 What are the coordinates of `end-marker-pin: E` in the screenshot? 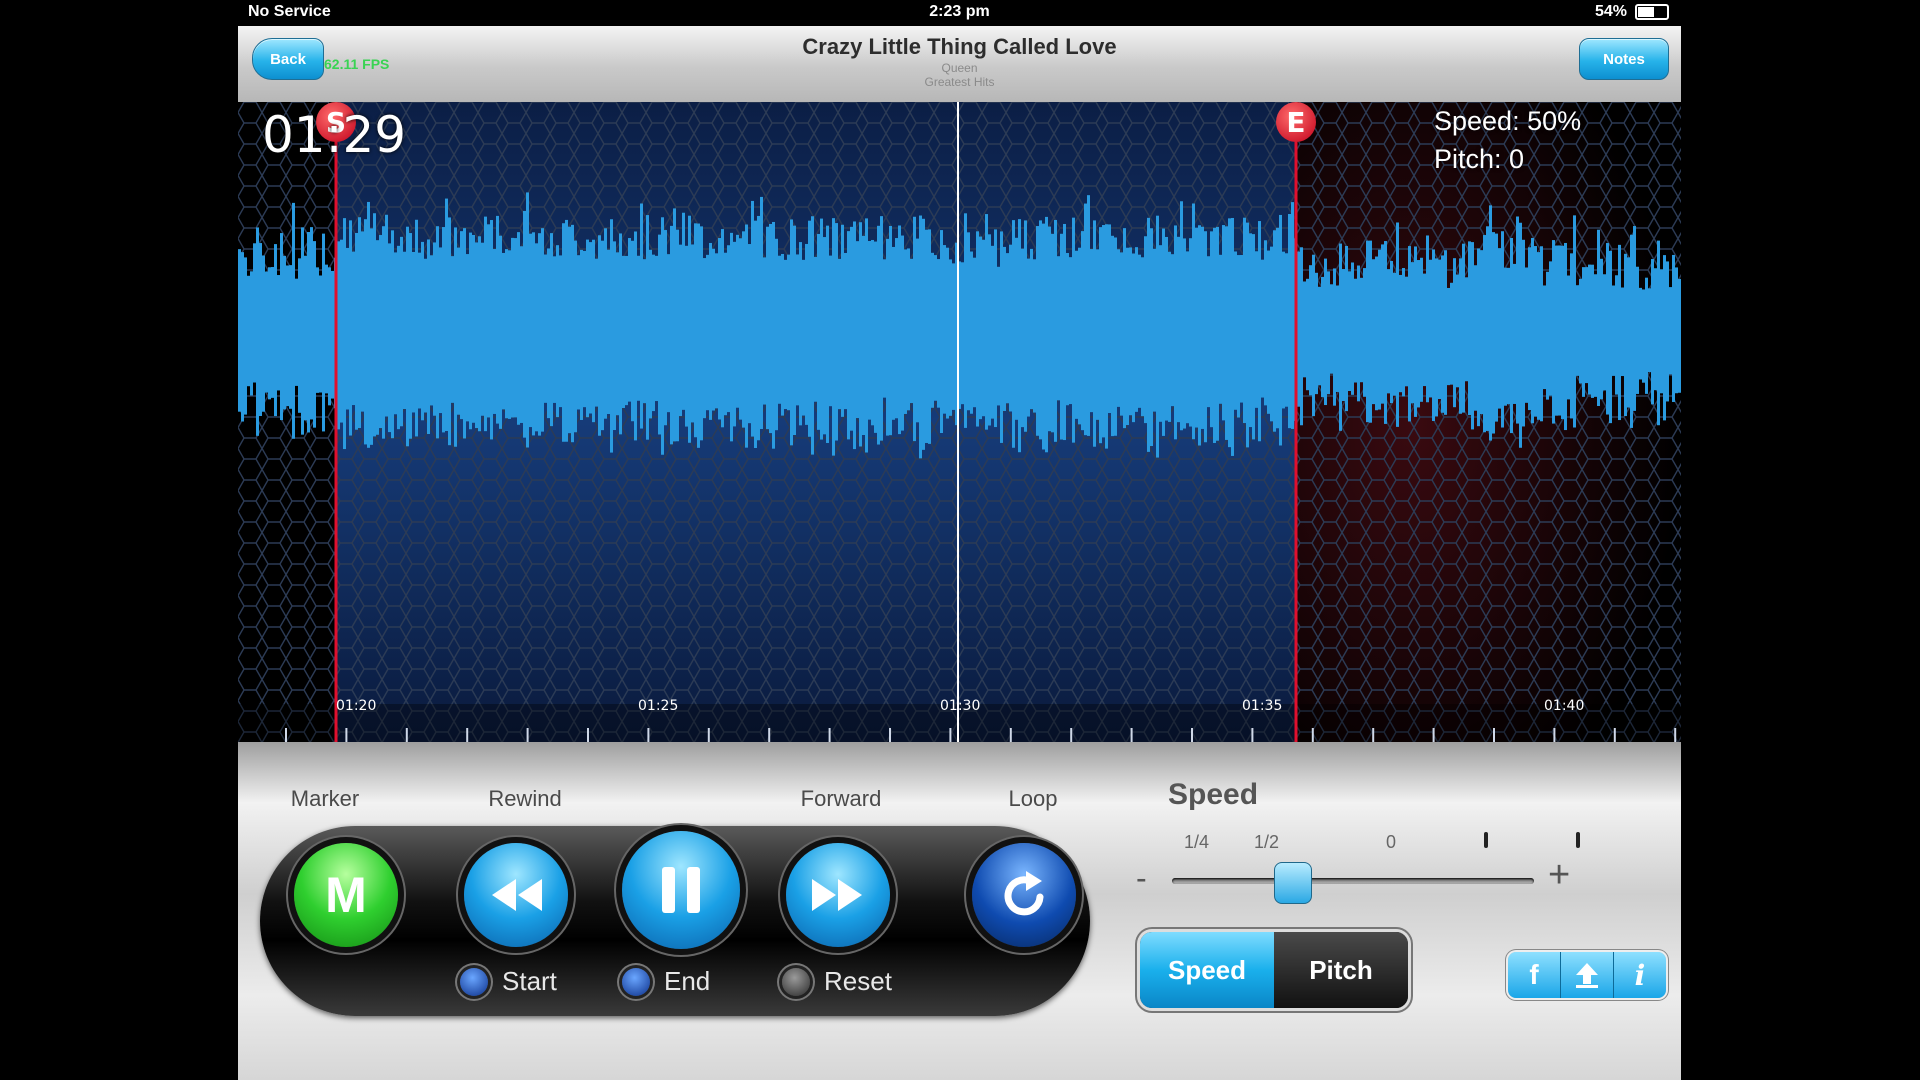 It's located at (1296, 124).